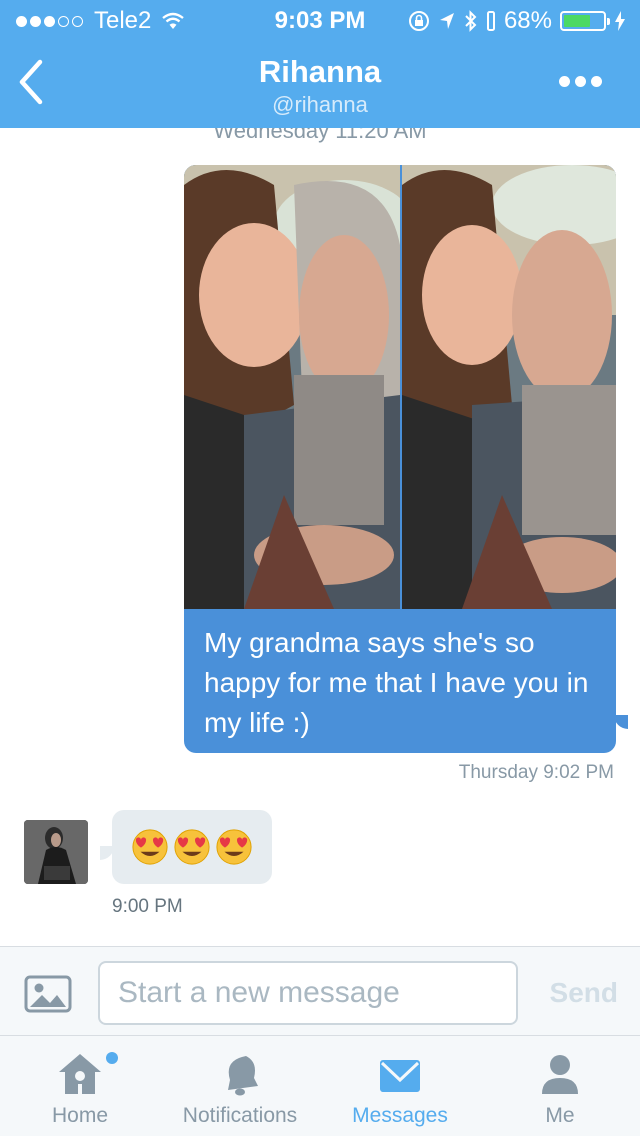  What do you see at coordinates (471, 21) in the screenshot?
I see `bluetooth-icon` at bounding box center [471, 21].